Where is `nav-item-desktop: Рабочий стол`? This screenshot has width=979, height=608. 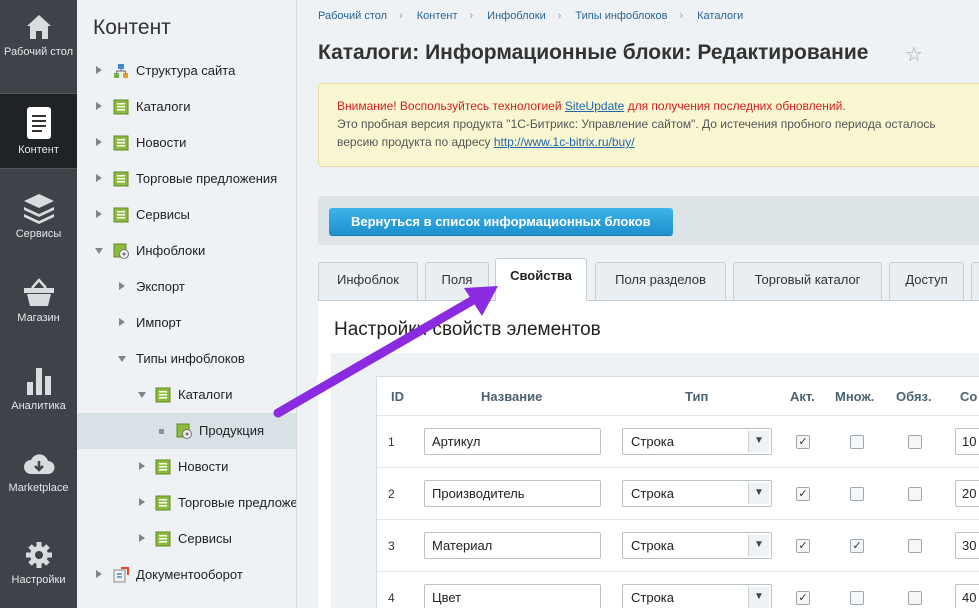
nav-item-desktop: Рабочий стол is located at coordinates (38, 47).